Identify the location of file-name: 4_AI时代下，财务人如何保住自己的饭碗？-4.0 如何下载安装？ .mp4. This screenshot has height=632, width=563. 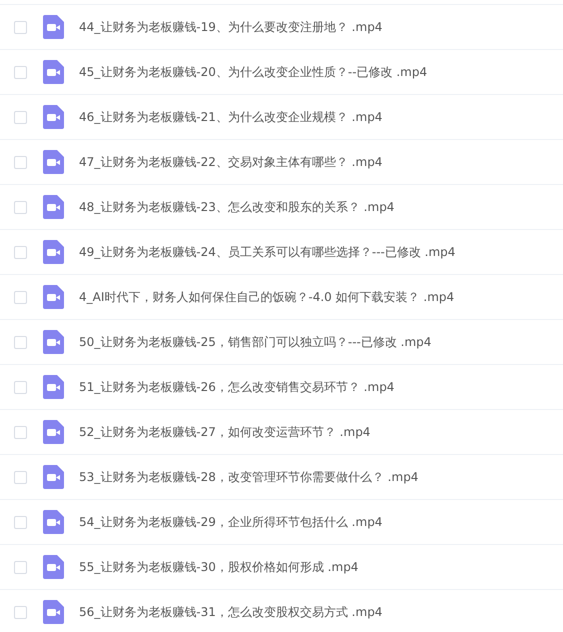
(266, 297).